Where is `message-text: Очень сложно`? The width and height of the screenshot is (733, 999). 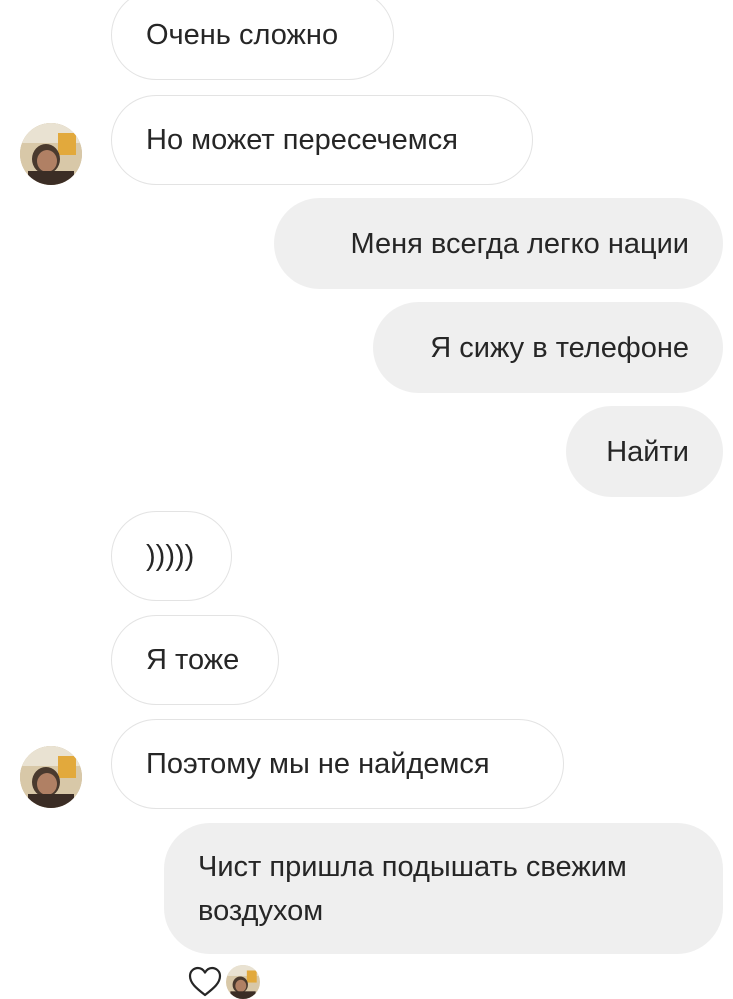 message-text: Очень сложно is located at coordinates (242, 35).